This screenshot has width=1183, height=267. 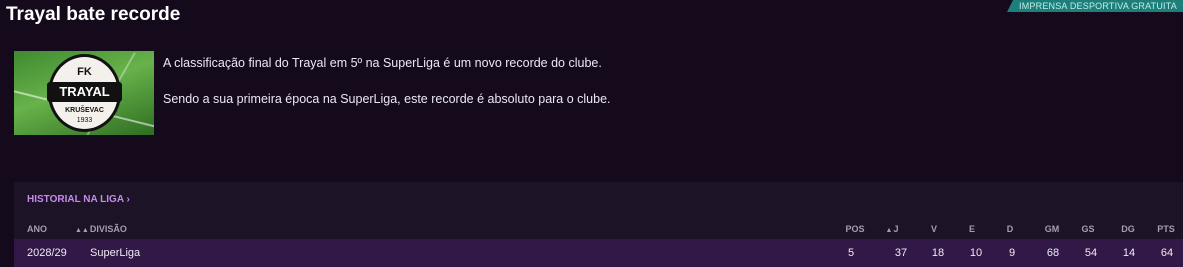 What do you see at coordinates (37, 229) in the screenshot?
I see `col-year: ANO` at bounding box center [37, 229].